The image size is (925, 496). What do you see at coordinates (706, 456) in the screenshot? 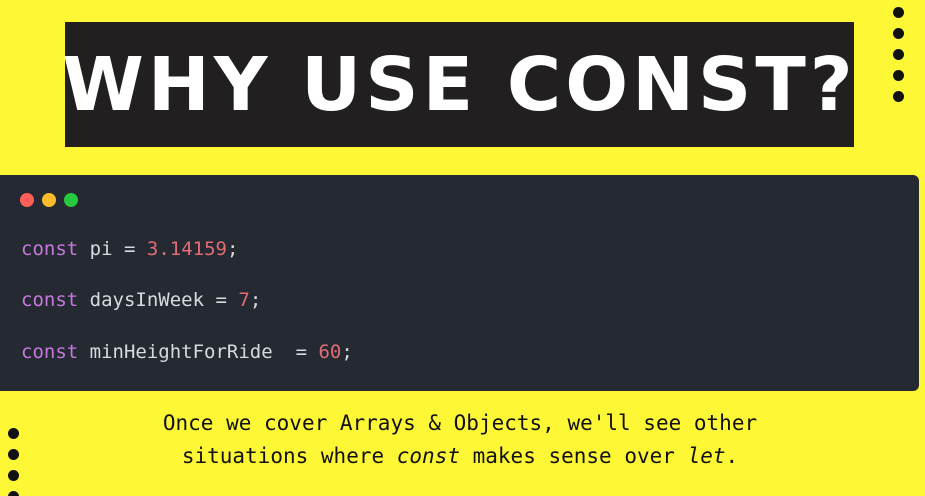
I see `caption-emphasis-let: let` at bounding box center [706, 456].